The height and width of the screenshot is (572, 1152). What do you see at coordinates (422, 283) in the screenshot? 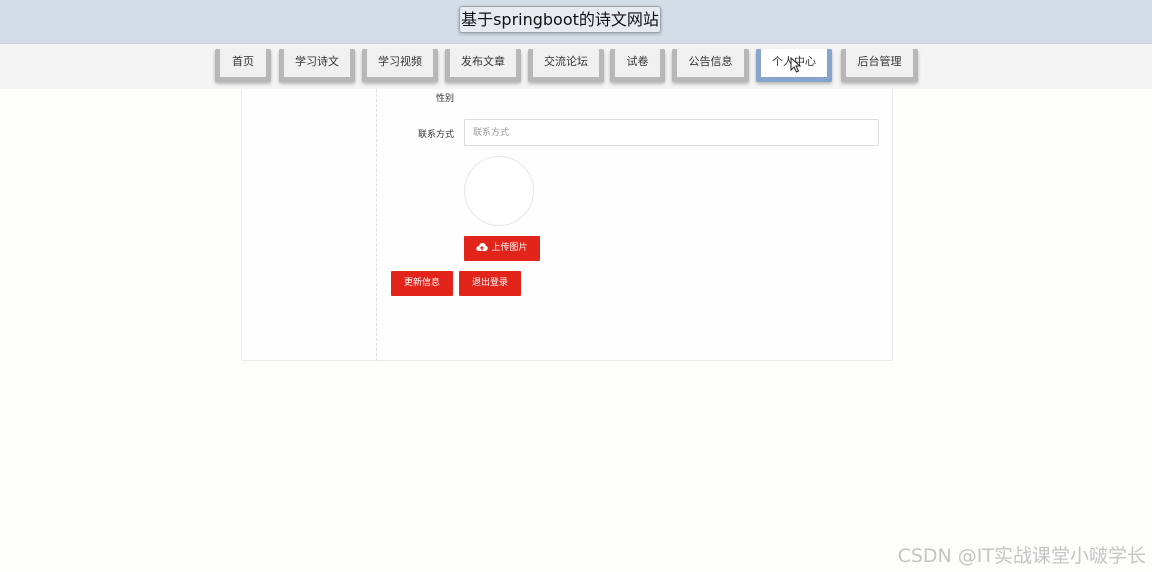
I see `update-info-button: 更新信息` at bounding box center [422, 283].